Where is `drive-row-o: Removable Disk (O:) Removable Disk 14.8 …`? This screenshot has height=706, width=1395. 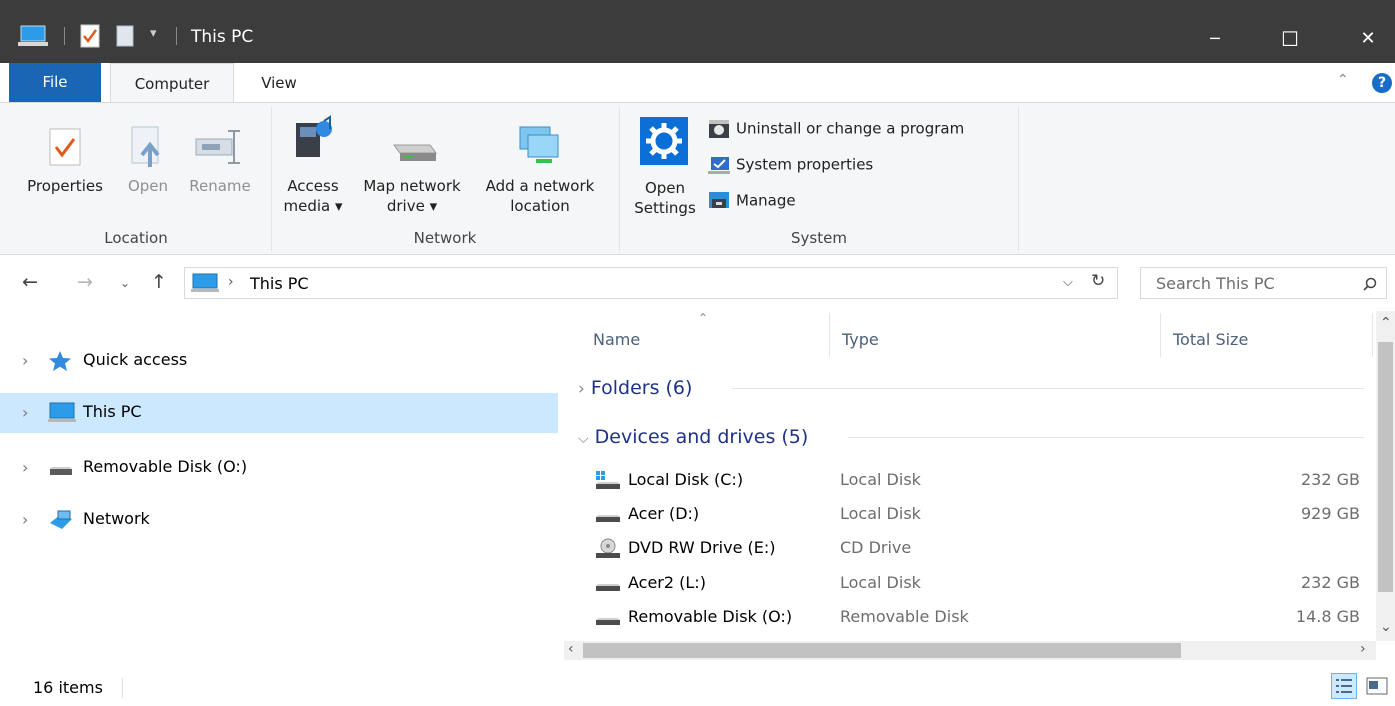
drive-row-o: Removable Disk (O:) Removable Disk 14.8 … is located at coordinates (979, 617).